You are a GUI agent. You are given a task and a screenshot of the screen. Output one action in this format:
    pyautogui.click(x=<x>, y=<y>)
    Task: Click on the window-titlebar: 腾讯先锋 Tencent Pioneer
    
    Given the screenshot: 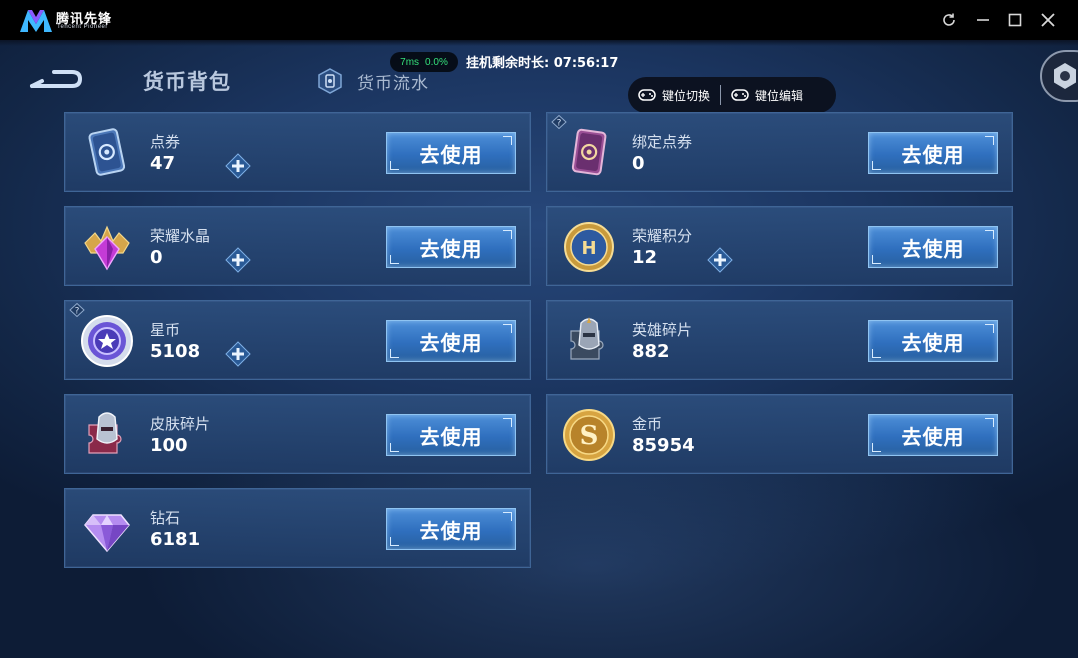 What is the action you would take?
    pyautogui.click(x=539, y=20)
    